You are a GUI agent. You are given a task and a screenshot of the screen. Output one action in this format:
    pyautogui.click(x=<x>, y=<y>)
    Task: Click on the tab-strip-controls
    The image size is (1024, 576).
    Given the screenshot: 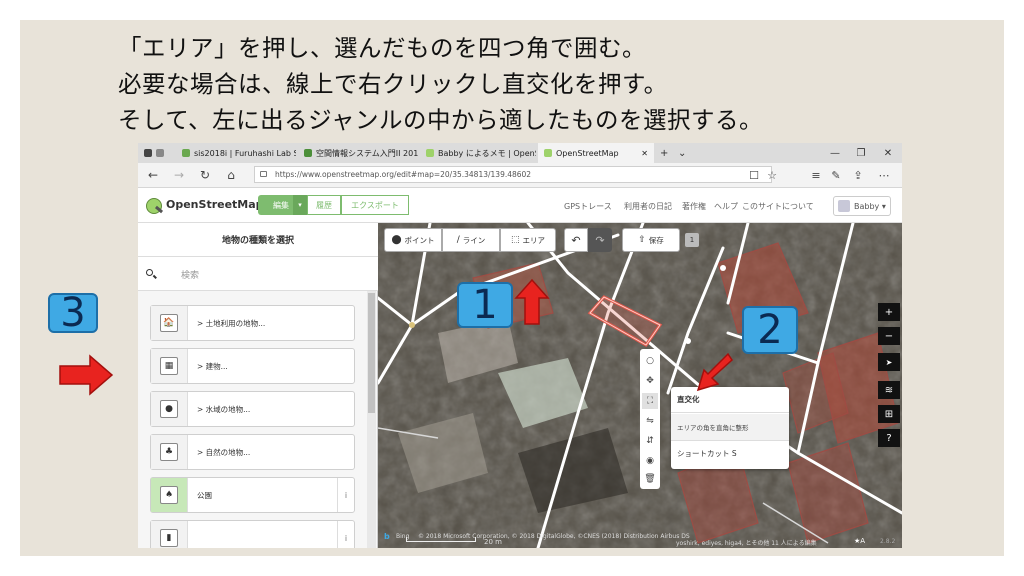 What is the action you would take?
    pyautogui.click(x=156, y=153)
    